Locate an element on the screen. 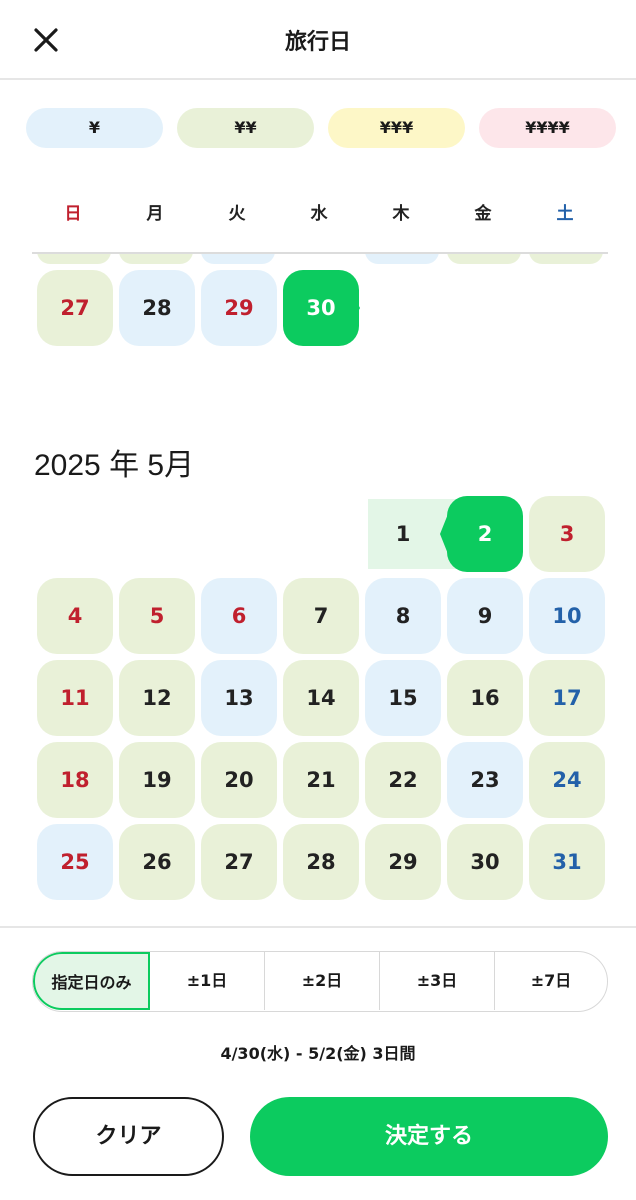 Image resolution: width=636 pixels, height=1200 pixels. day-cell-may-12: 12 is located at coordinates (157, 698).